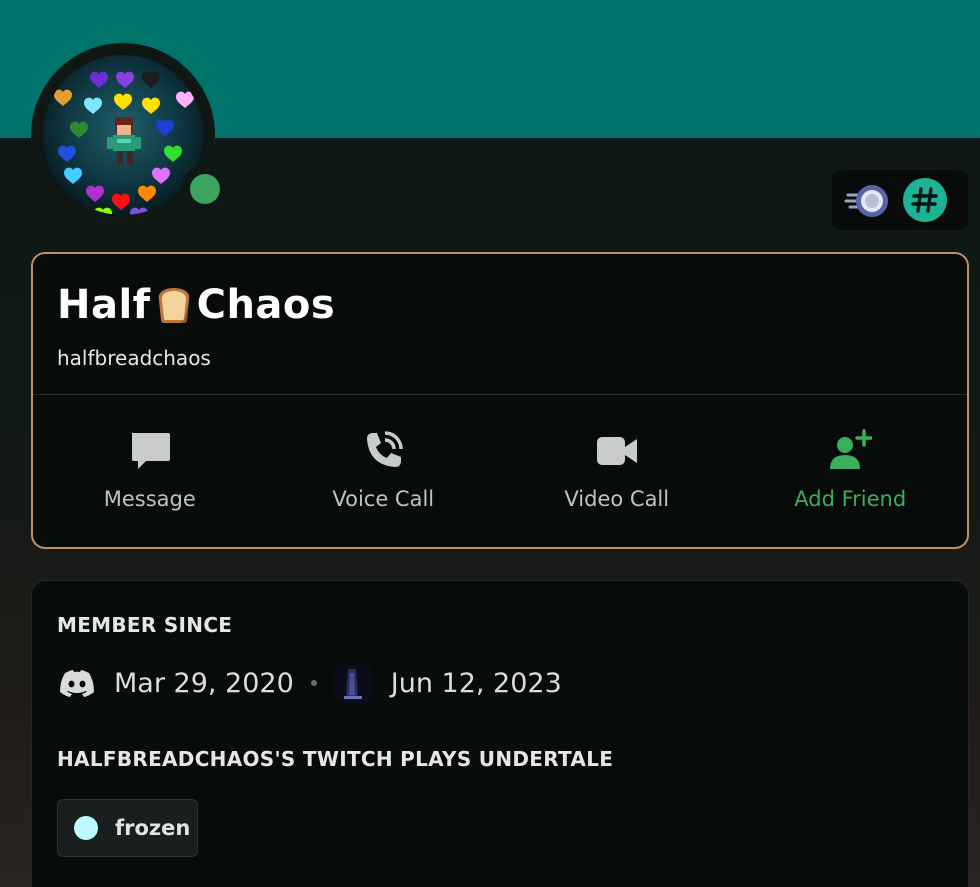 The width and height of the screenshot is (980, 887). What do you see at coordinates (617, 474) in the screenshot?
I see `video-call-button: Video Call` at bounding box center [617, 474].